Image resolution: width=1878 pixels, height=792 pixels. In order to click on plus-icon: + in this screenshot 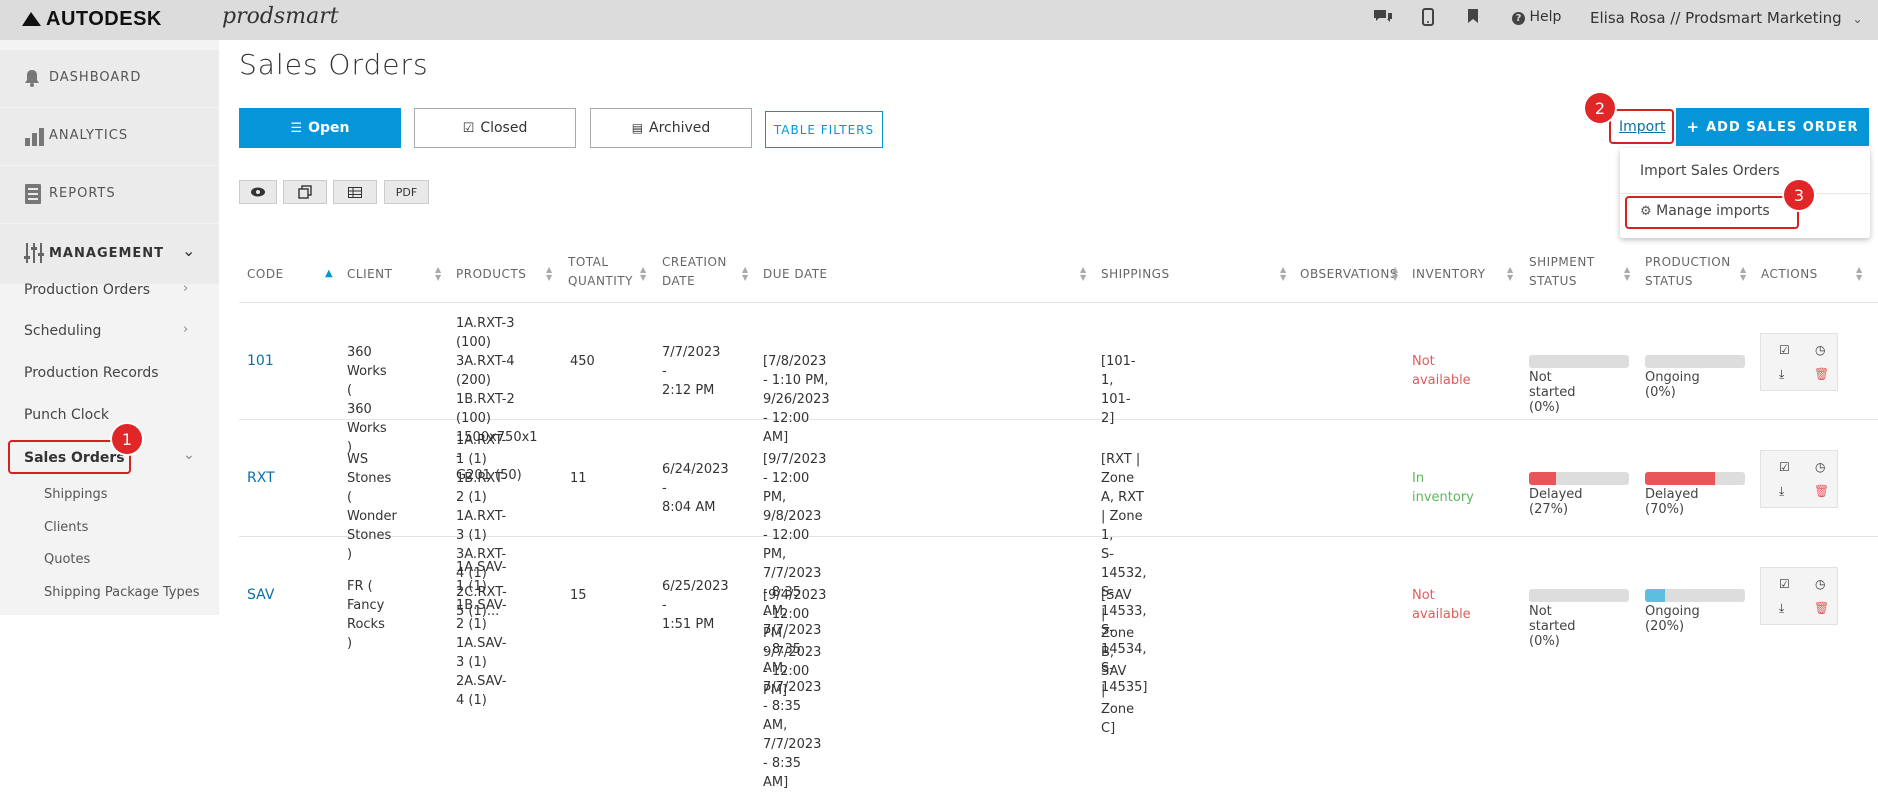, I will do `click(1693, 127)`.